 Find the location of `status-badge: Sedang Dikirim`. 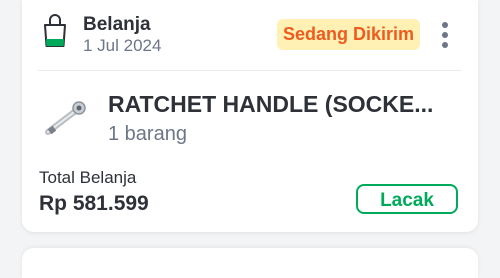

status-badge: Sedang Dikirim is located at coordinates (349, 34).